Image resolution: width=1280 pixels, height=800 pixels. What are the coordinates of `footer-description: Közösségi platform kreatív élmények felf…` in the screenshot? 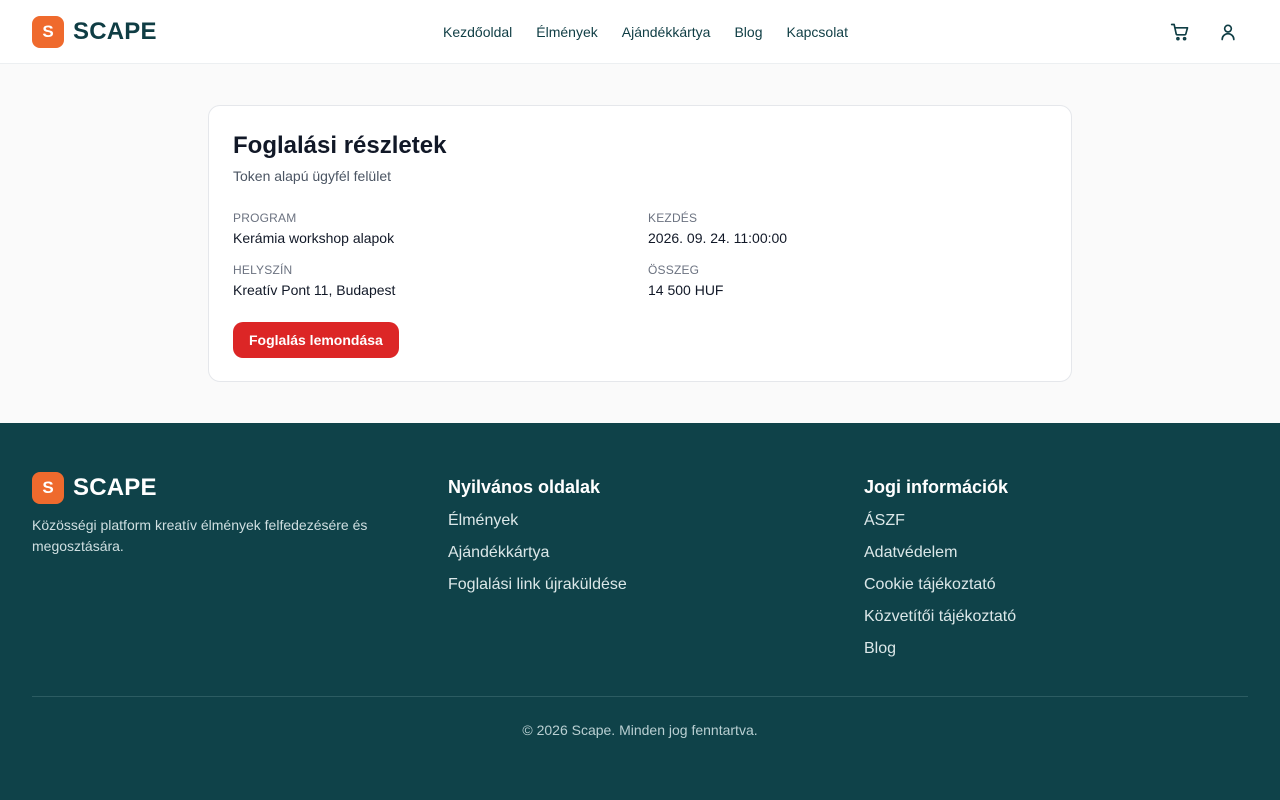 It's located at (200, 535).